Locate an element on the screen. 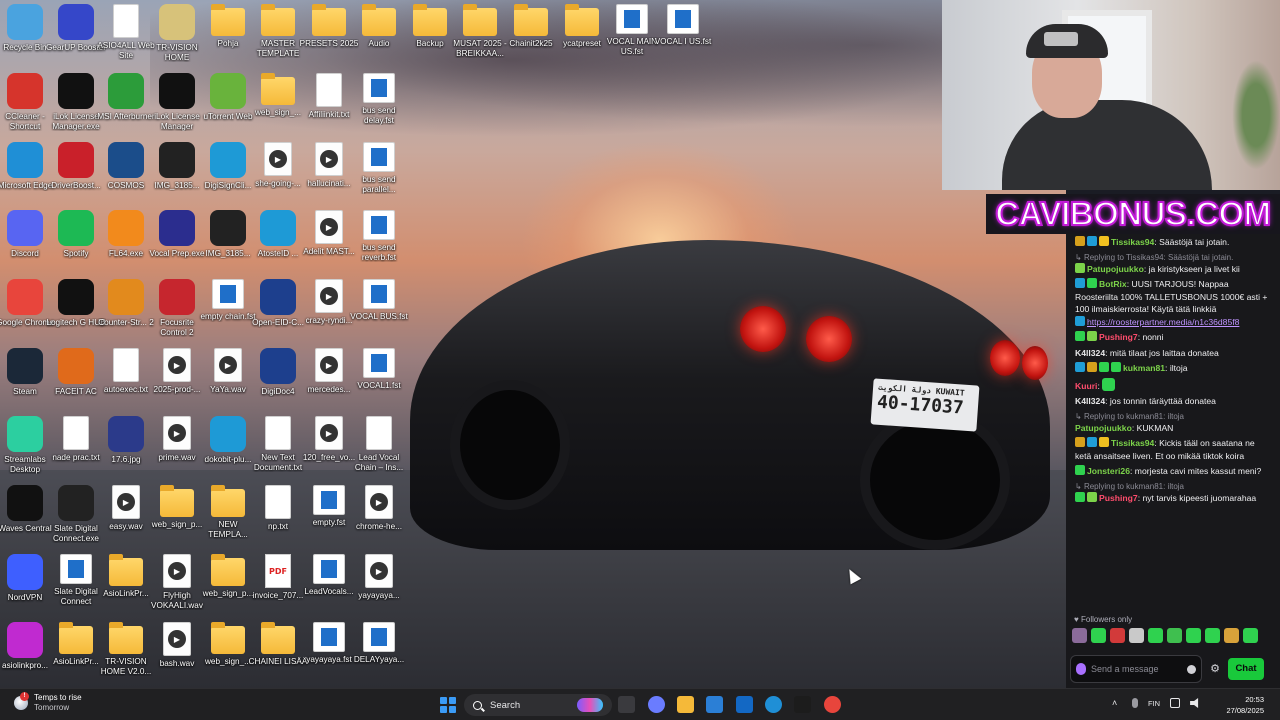 The height and width of the screenshot is (720, 1280). desktop-icon: Microsoft Edge is located at coordinates (26, 166).